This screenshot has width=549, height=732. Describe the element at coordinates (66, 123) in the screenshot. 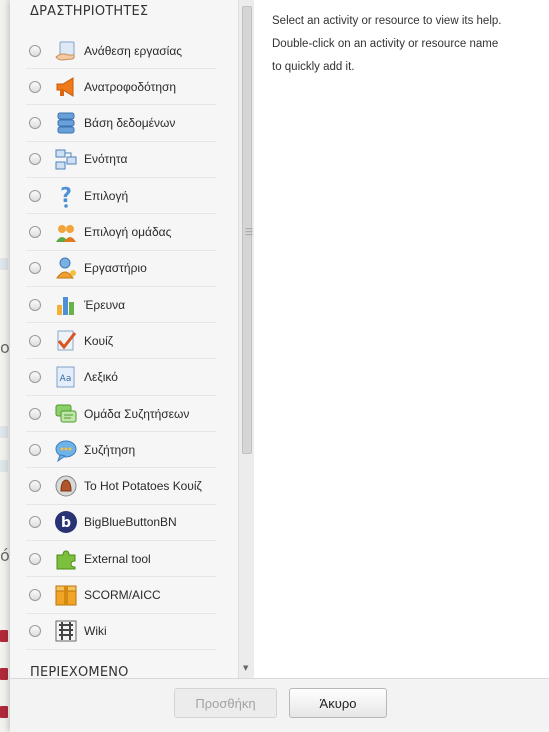

I see `database-icon` at that location.